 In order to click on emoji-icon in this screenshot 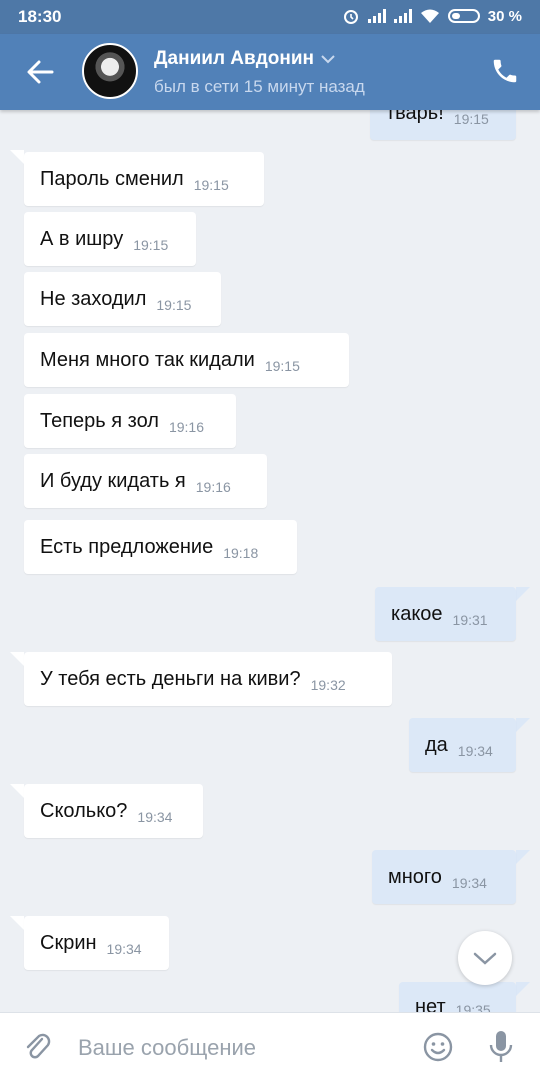, I will do `click(438, 1047)`.